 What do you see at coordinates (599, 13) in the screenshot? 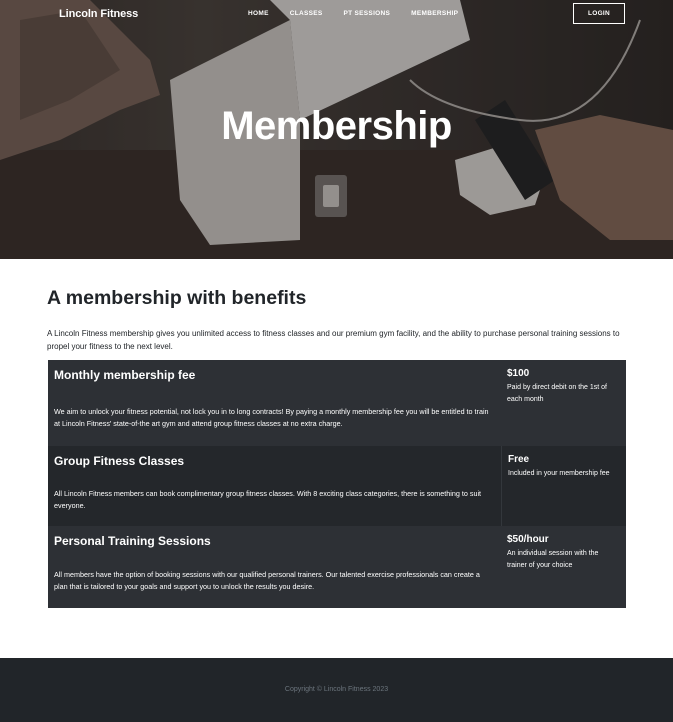
I see `login-button: LOGIN` at bounding box center [599, 13].